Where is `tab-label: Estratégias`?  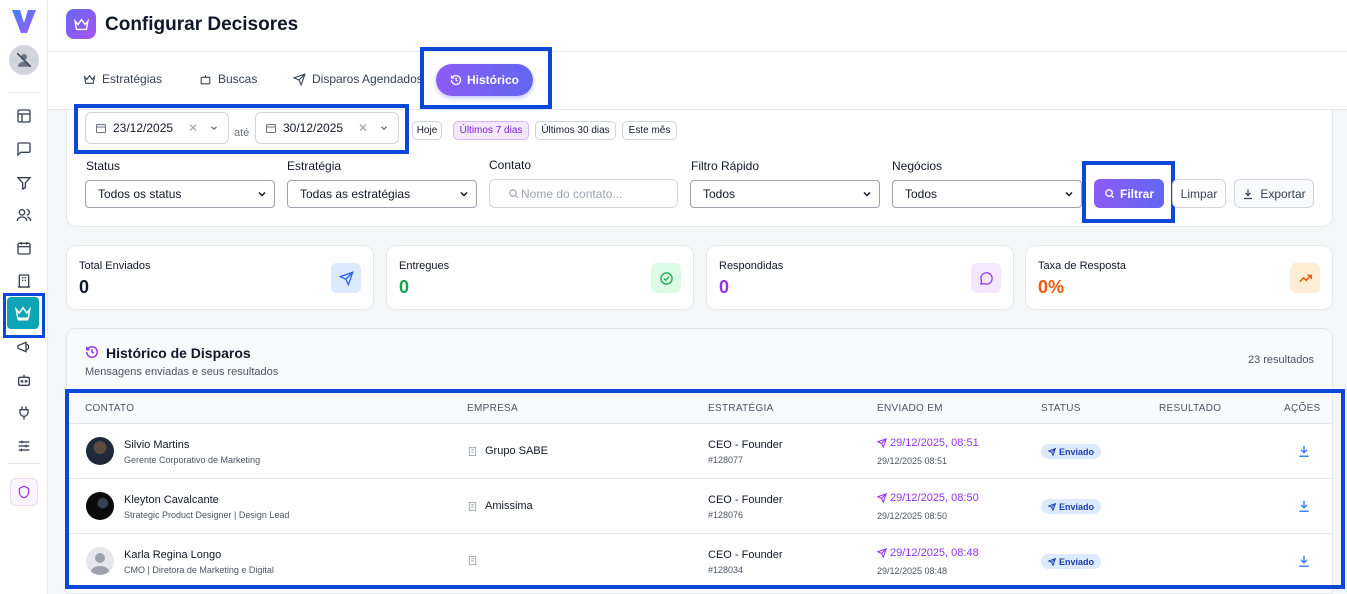 tab-label: Estratégias is located at coordinates (132, 79).